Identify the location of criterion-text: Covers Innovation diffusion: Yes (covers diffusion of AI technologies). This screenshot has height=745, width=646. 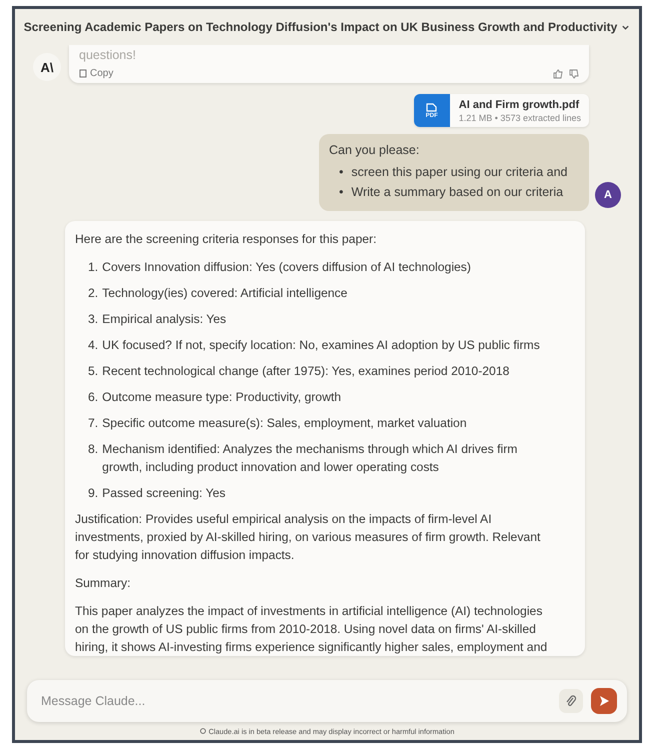
(286, 267).